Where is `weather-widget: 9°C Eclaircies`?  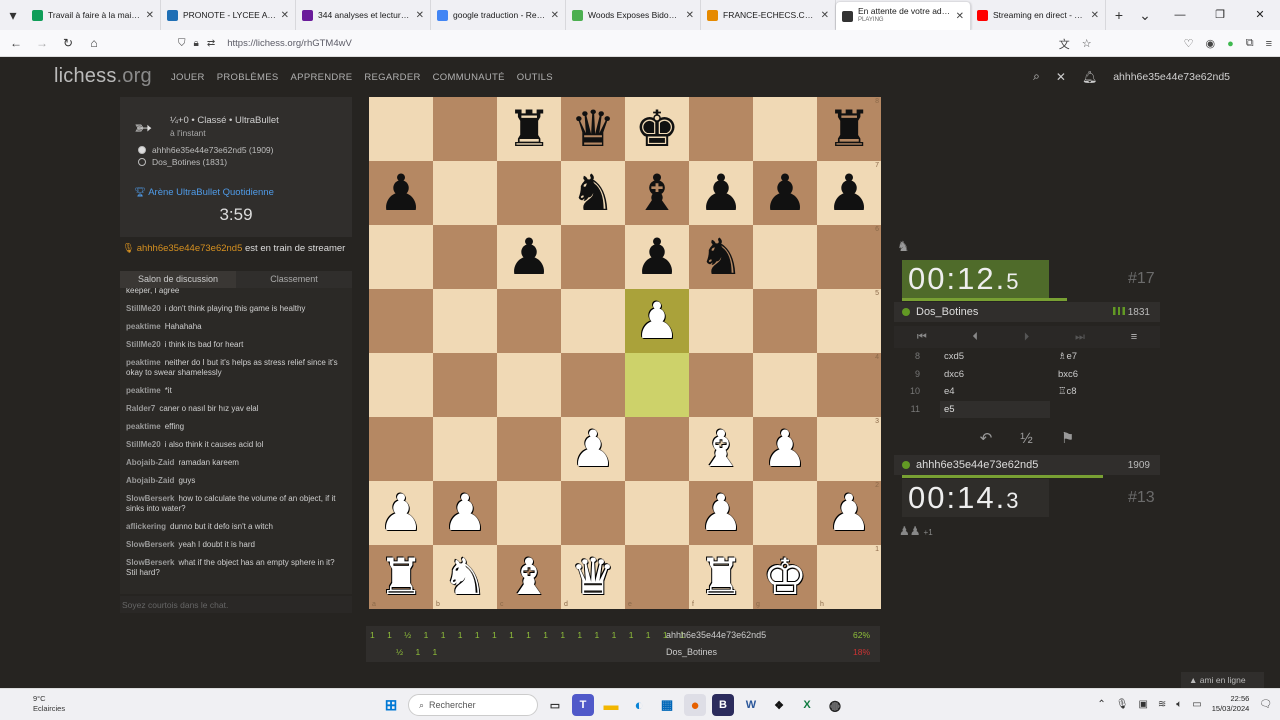
weather-widget: 9°C Eclaircies is located at coordinates (42, 704).